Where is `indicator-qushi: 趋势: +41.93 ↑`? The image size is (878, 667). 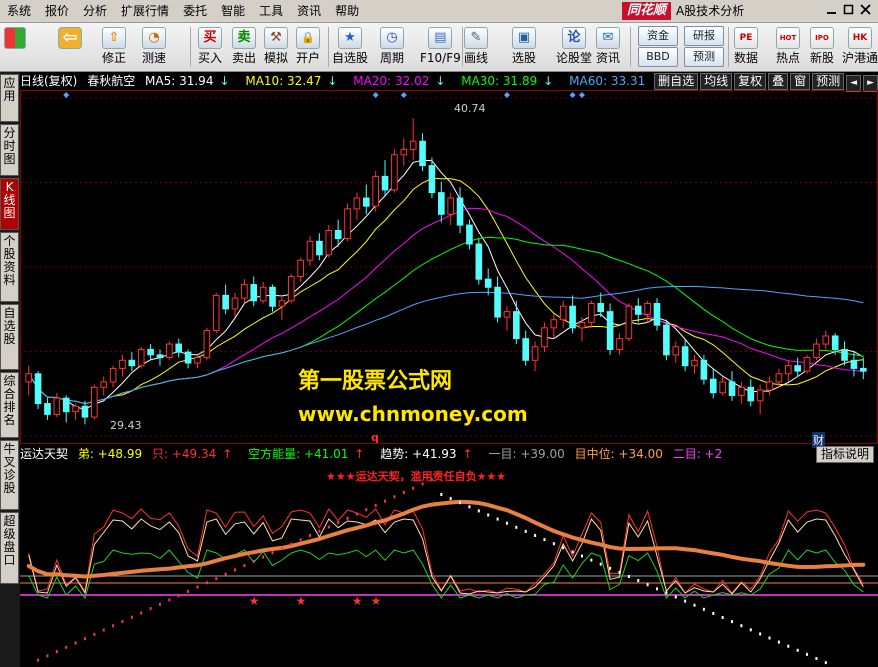 indicator-qushi: 趋势: +41.93 ↑ is located at coordinates (429, 454).